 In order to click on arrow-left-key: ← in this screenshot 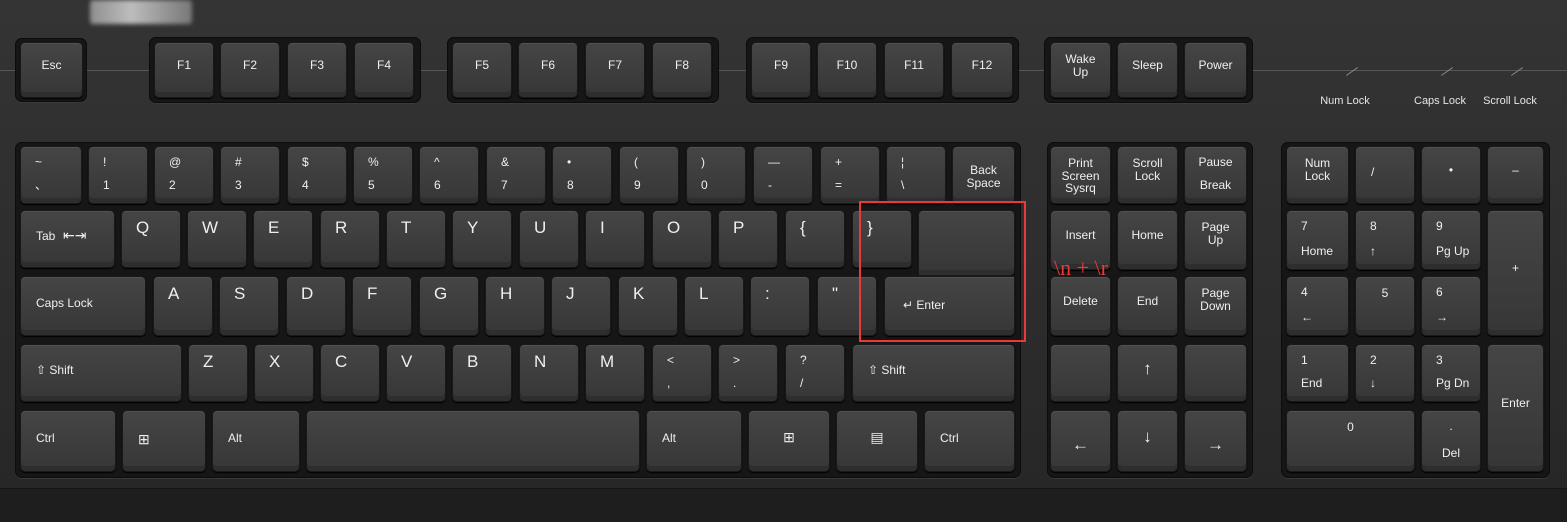, I will do `click(1080, 441)`.